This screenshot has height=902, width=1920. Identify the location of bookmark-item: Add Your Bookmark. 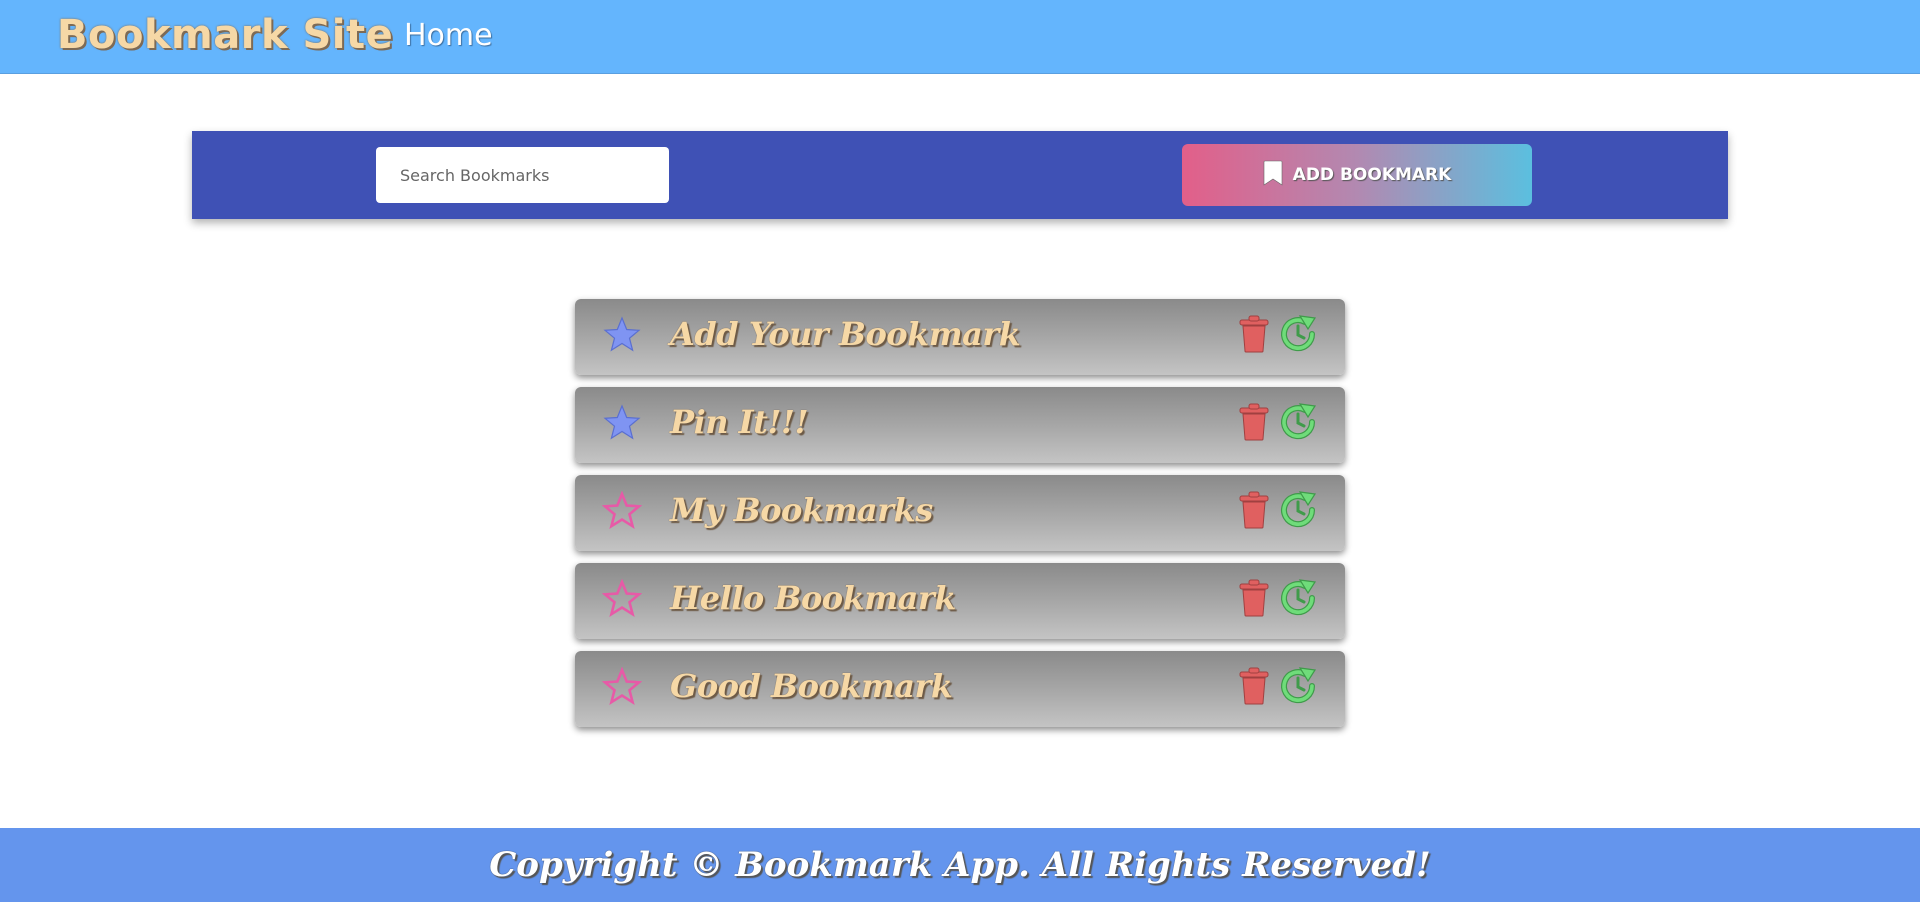
(960, 337).